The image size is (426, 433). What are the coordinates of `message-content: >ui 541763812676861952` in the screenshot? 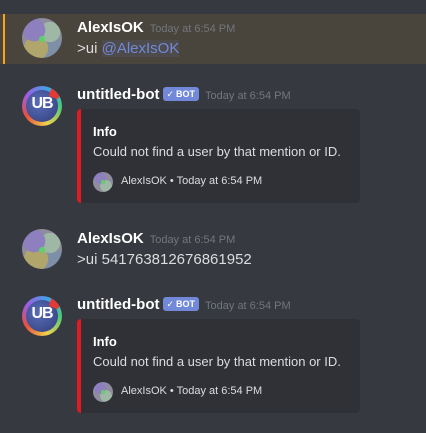 It's located at (164, 259).